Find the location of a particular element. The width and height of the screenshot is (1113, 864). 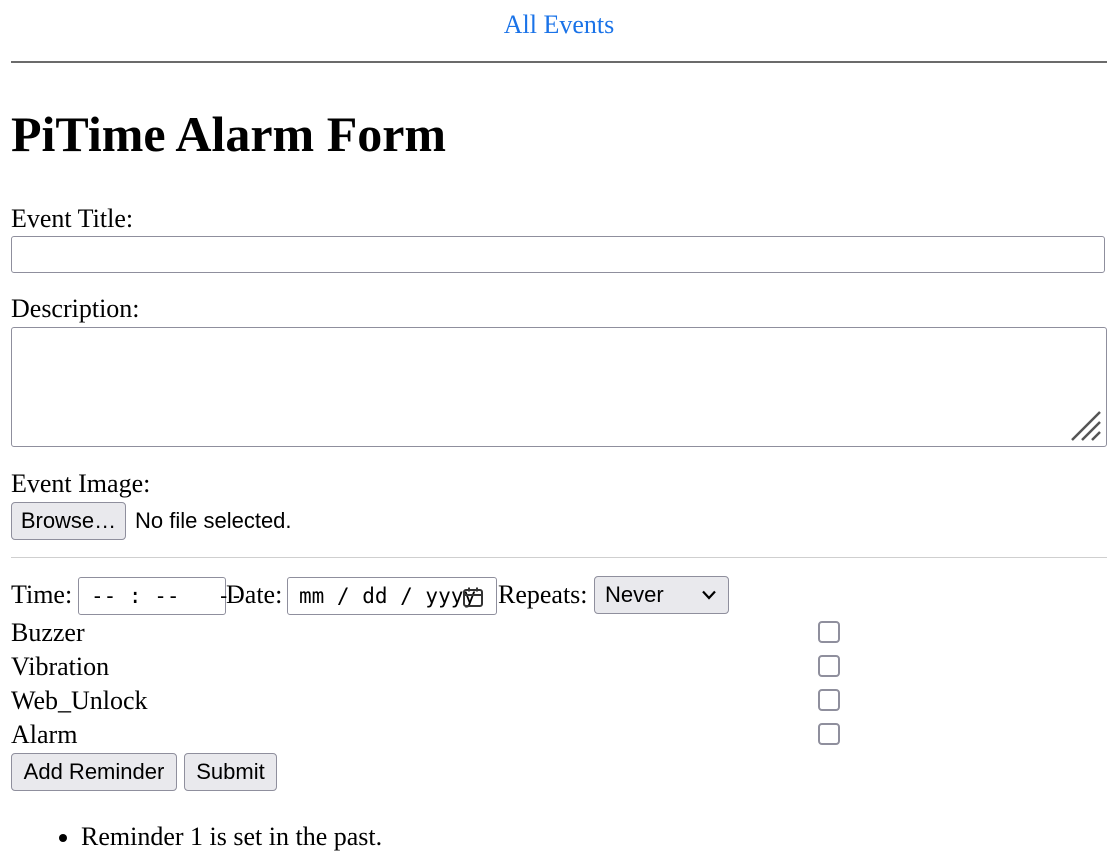

date-label: Date: is located at coordinates (254, 594).